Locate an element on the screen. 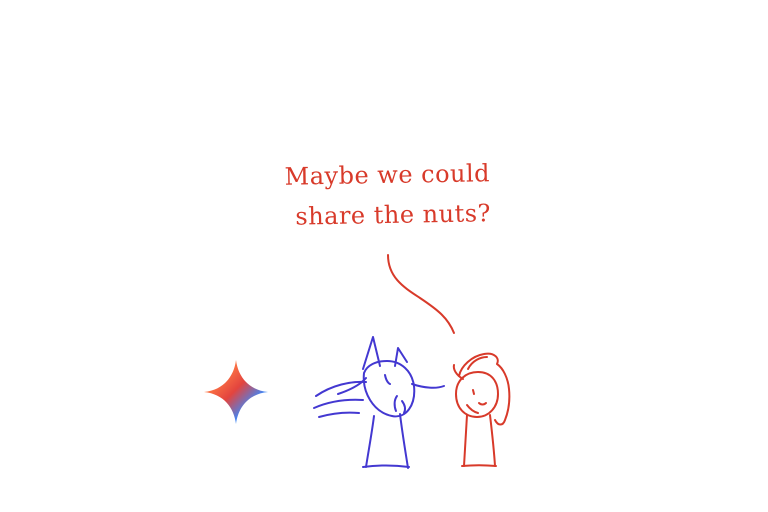  speech-line-2: share the nuts? is located at coordinates (393, 215).